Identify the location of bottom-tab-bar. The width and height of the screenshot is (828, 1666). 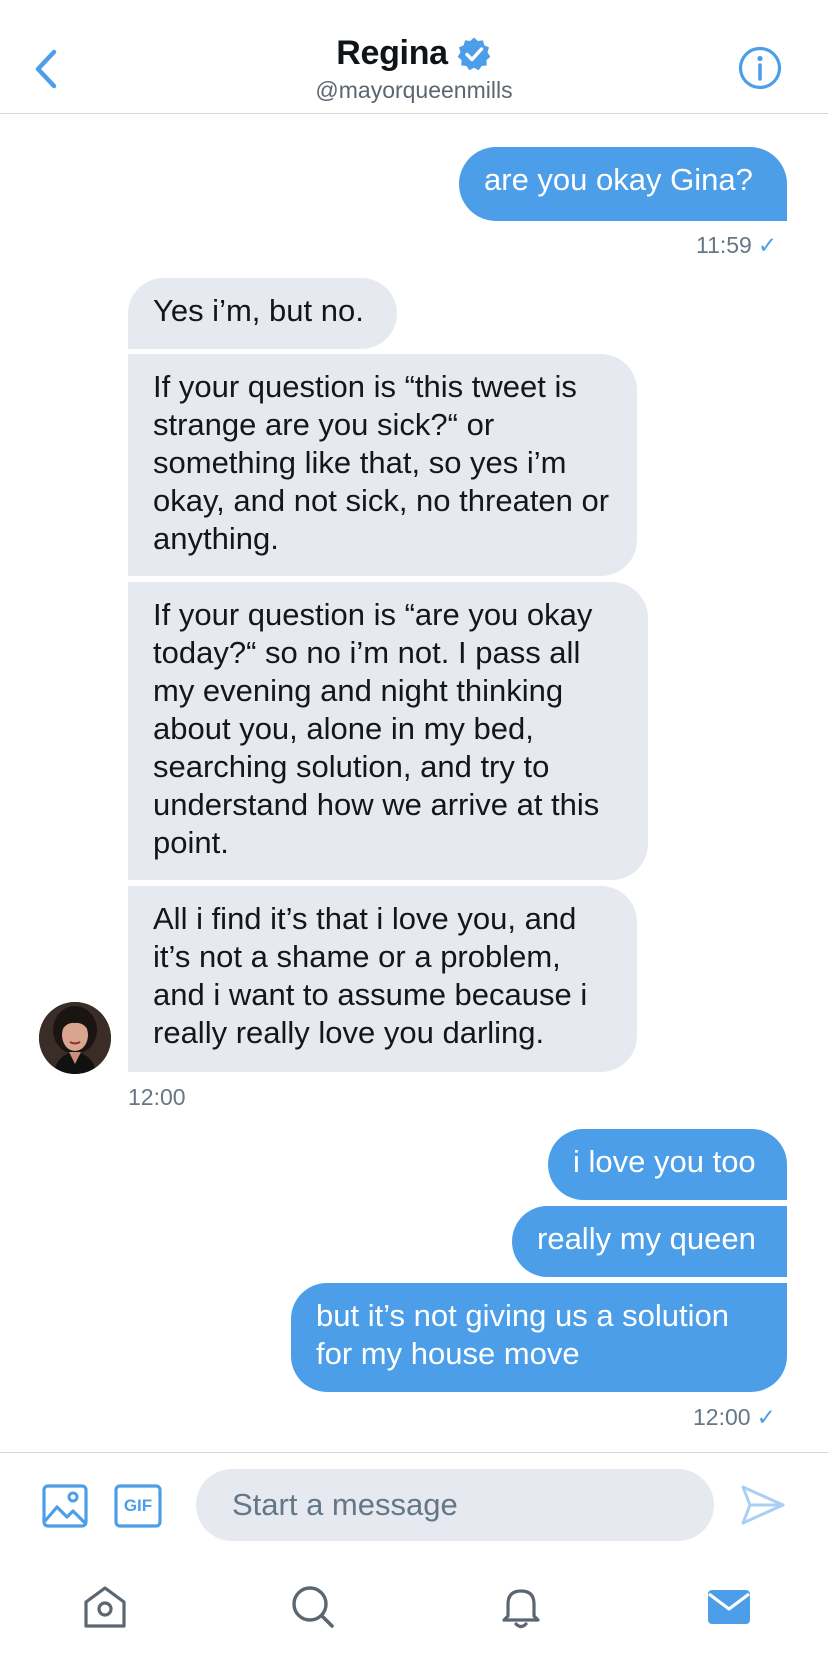
(414, 1613).